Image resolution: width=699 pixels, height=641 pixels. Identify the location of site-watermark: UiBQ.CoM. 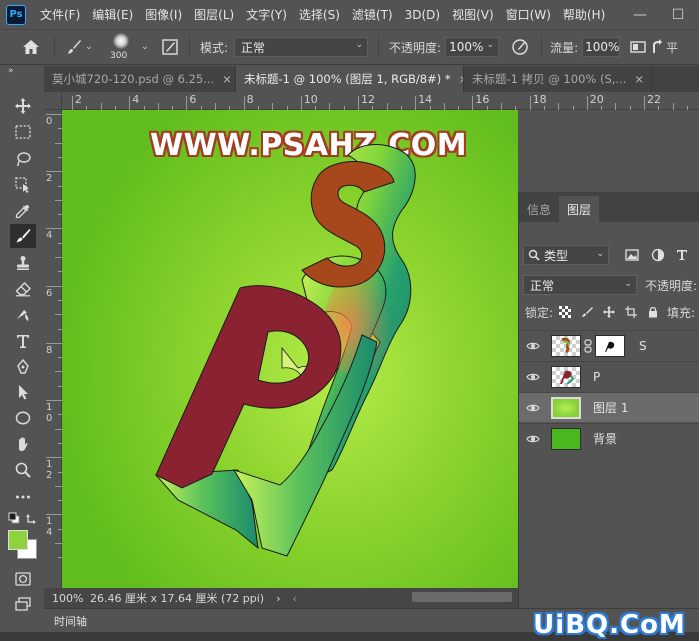
(609, 624).